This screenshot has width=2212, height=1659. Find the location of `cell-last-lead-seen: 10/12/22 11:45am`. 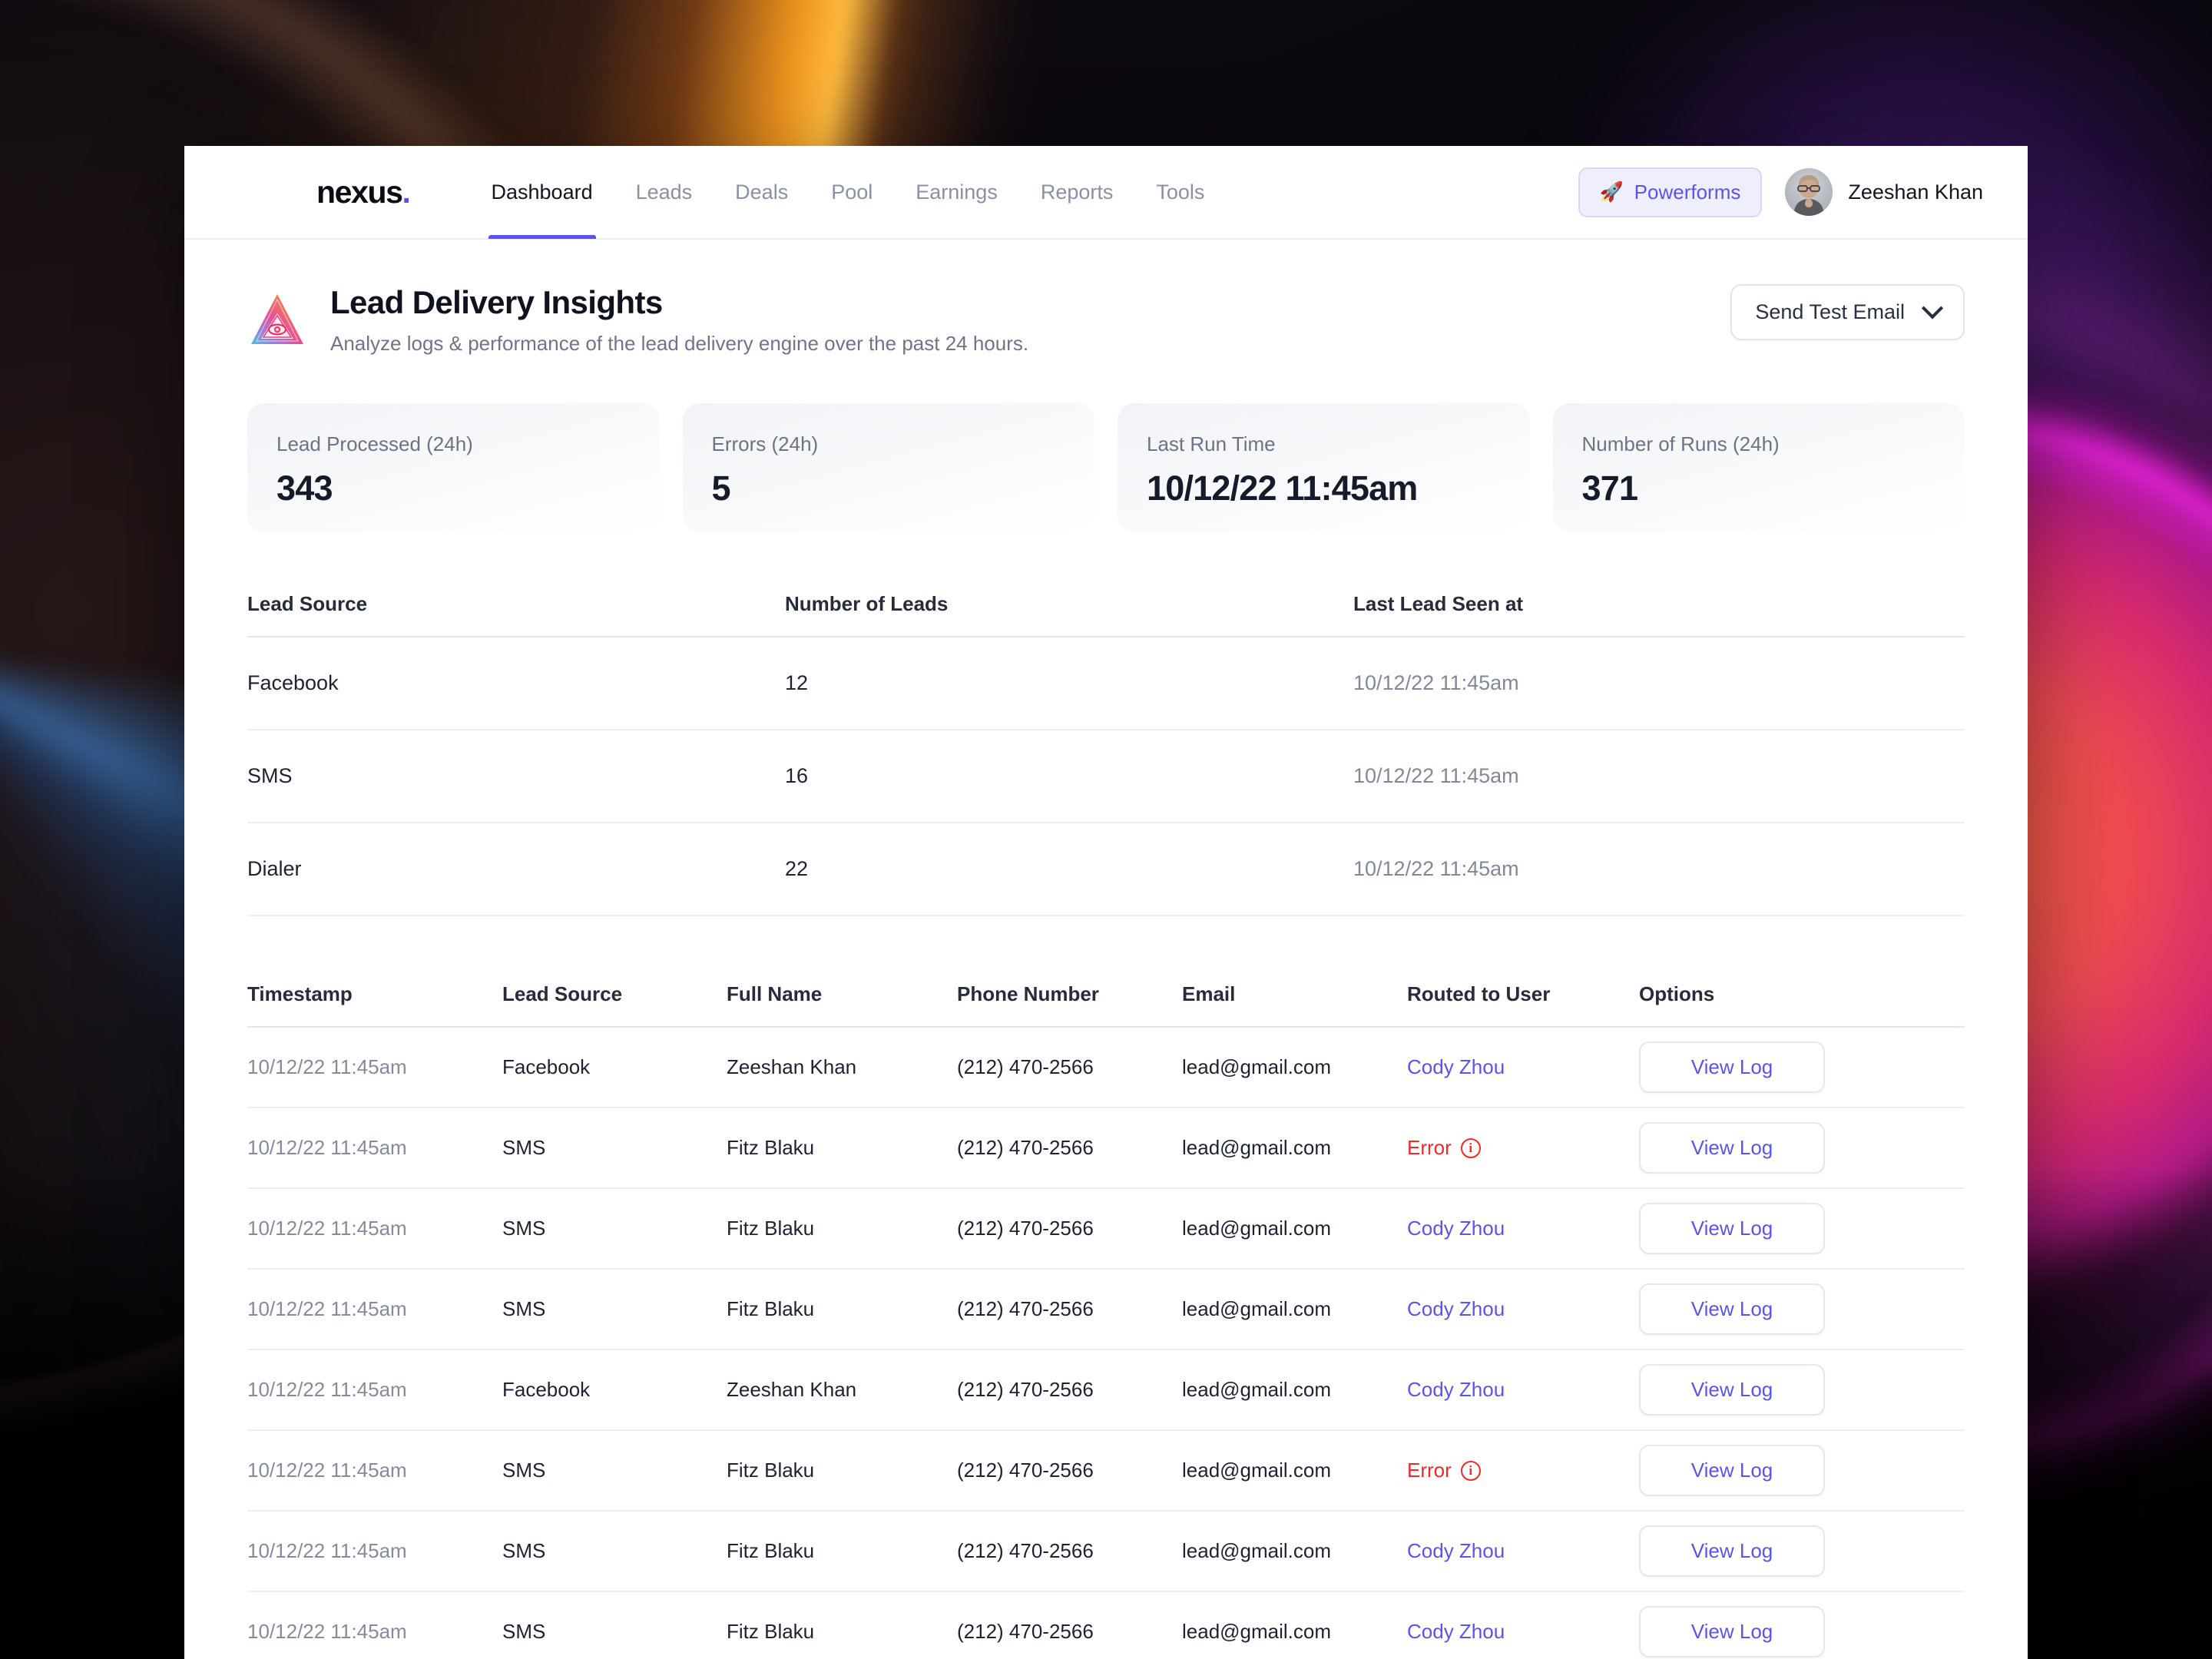

cell-last-lead-seen: 10/12/22 11:45am is located at coordinates (1436, 683).